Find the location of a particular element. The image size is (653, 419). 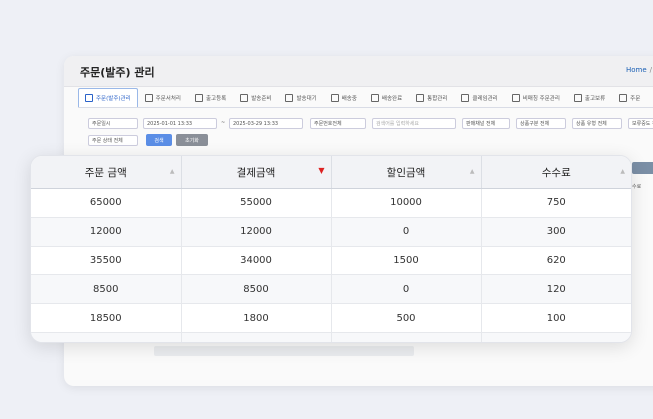

payment-amount-cell: 34000 is located at coordinates (256, 261).